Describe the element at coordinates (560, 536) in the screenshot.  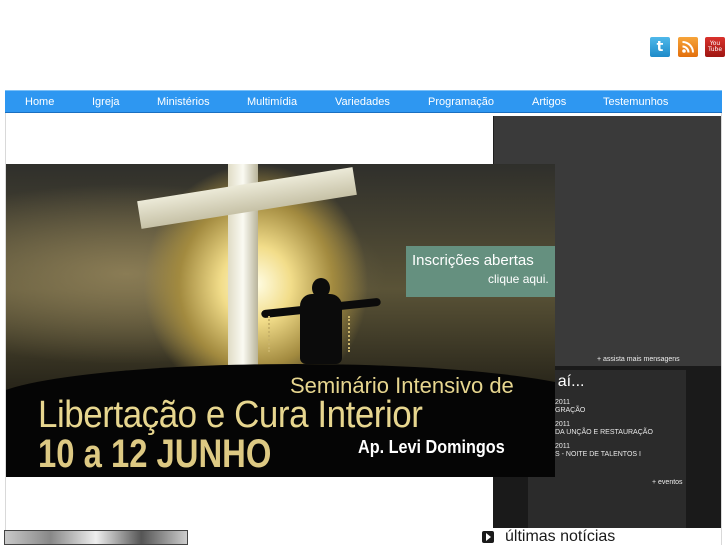
I see `latest-news-heading: últimas notícias` at that location.